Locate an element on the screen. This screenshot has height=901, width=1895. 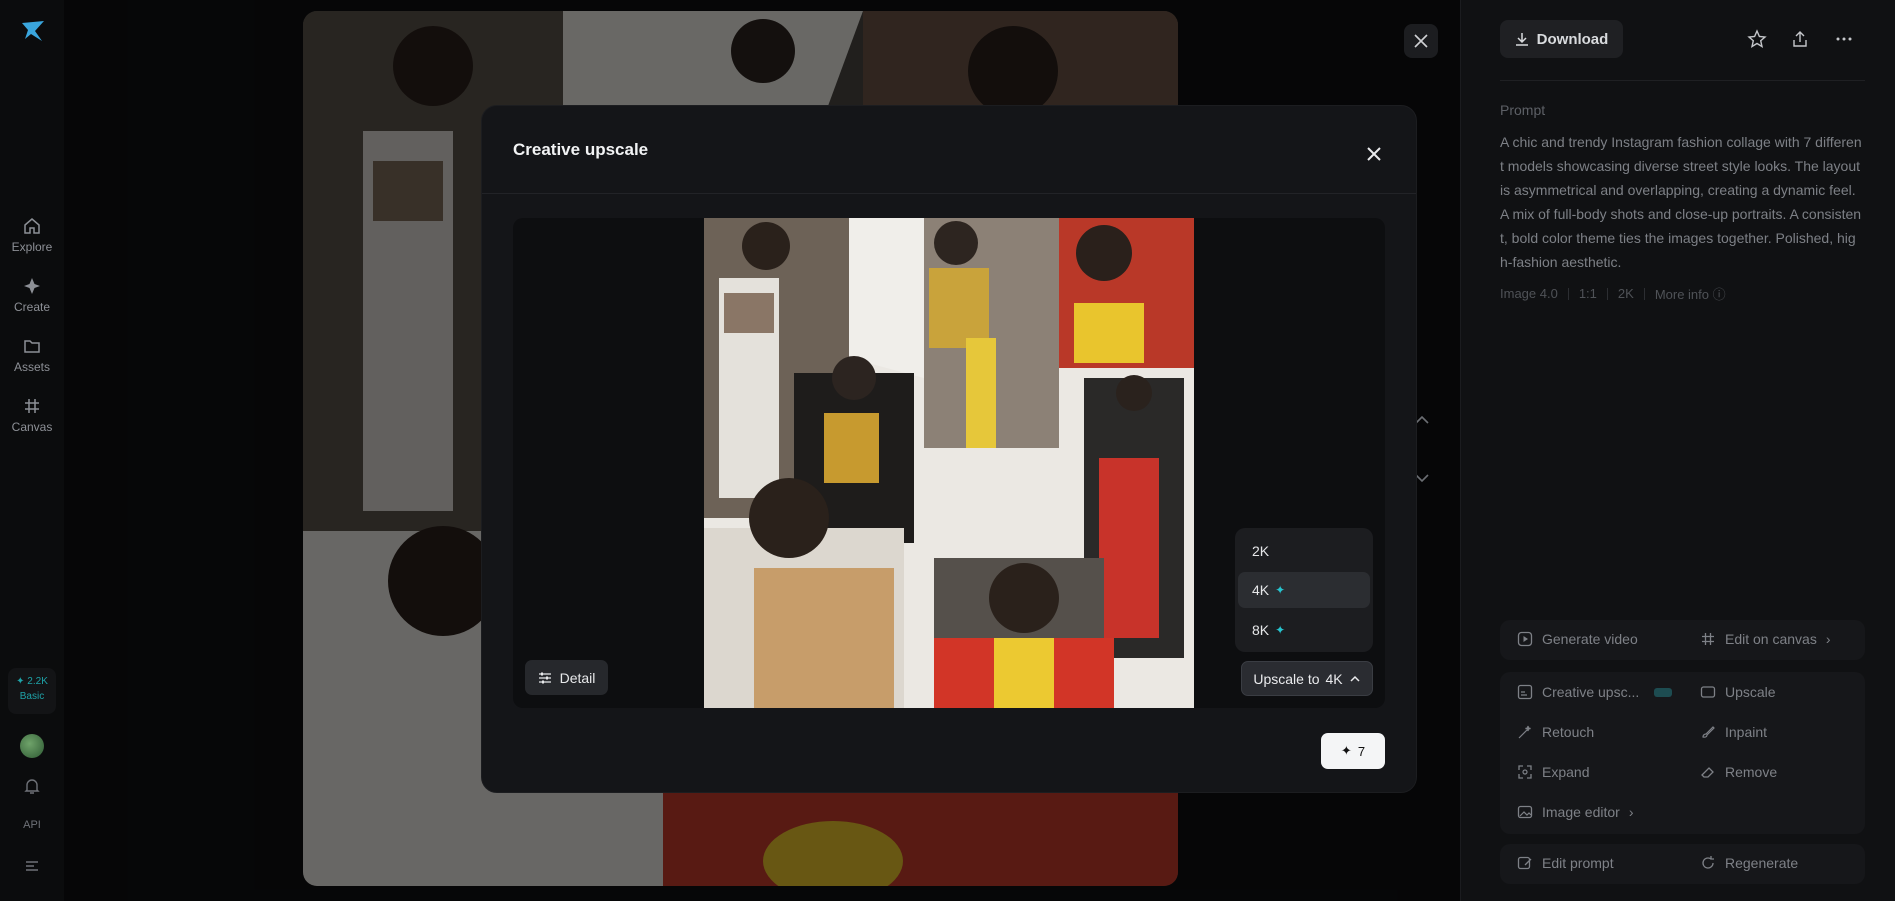
upscale-submit-button: ✦ 7 is located at coordinates (1353, 751).